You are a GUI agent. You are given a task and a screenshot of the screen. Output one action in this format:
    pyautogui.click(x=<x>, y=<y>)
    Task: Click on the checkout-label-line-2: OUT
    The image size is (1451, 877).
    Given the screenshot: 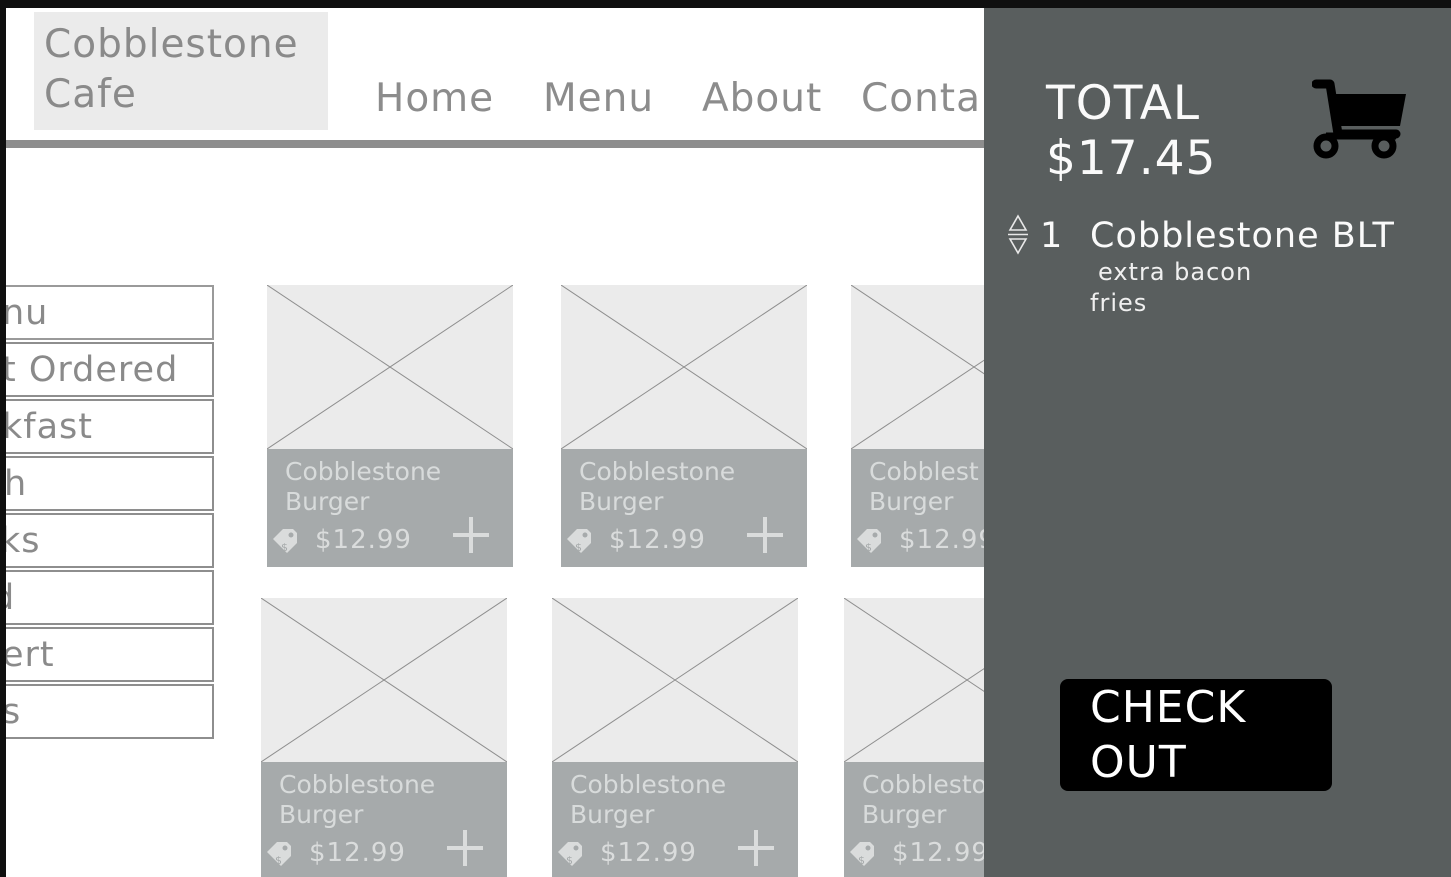 What is the action you would take?
    pyautogui.click(x=1138, y=762)
    